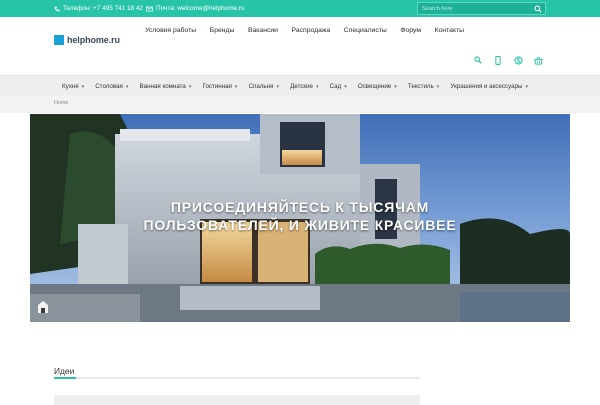 This screenshot has width=600, height=405. I want to click on category-living-room: Гостинная ▼, so click(221, 86).